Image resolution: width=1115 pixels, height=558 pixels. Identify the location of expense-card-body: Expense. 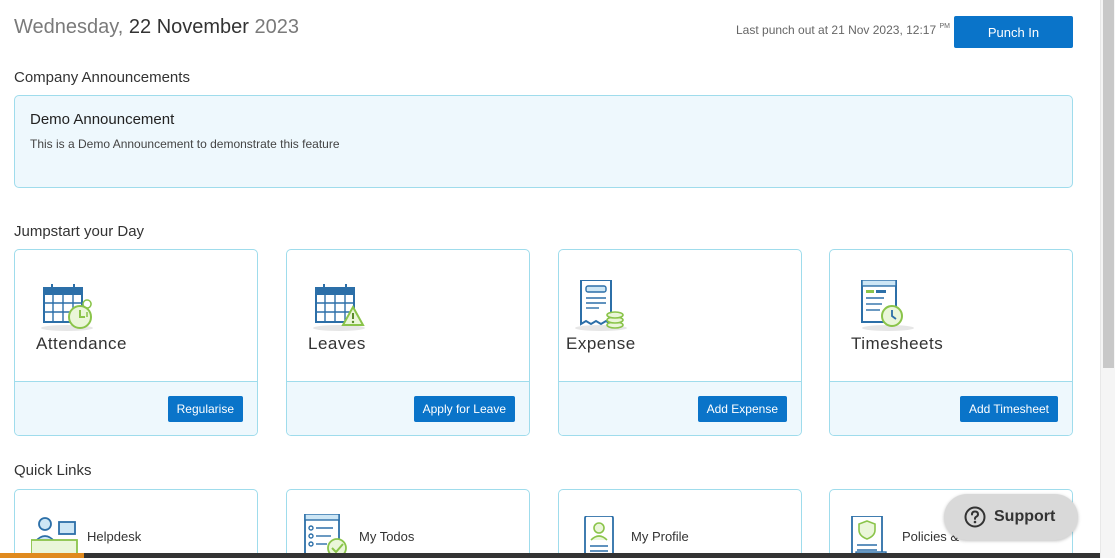
(680, 315).